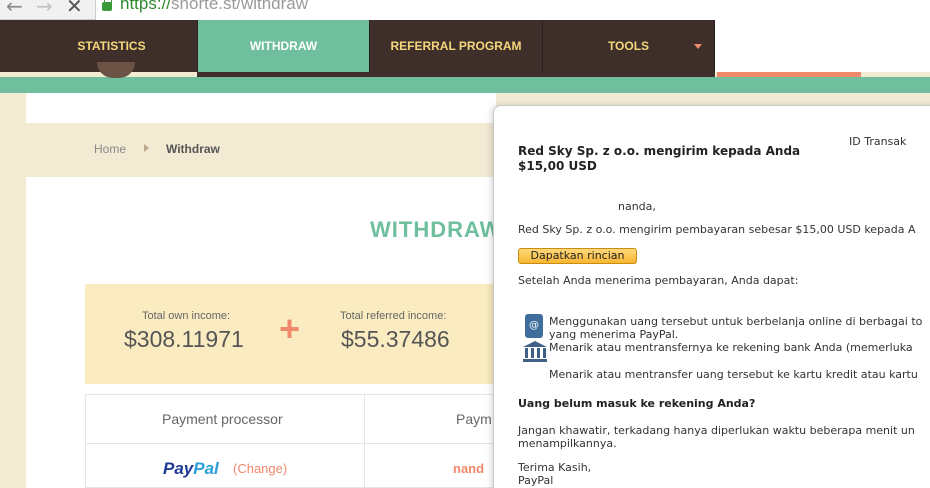  Describe the element at coordinates (193, 149) in the screenshot. I see `breadcrumb-current: Withdraw` at that location.